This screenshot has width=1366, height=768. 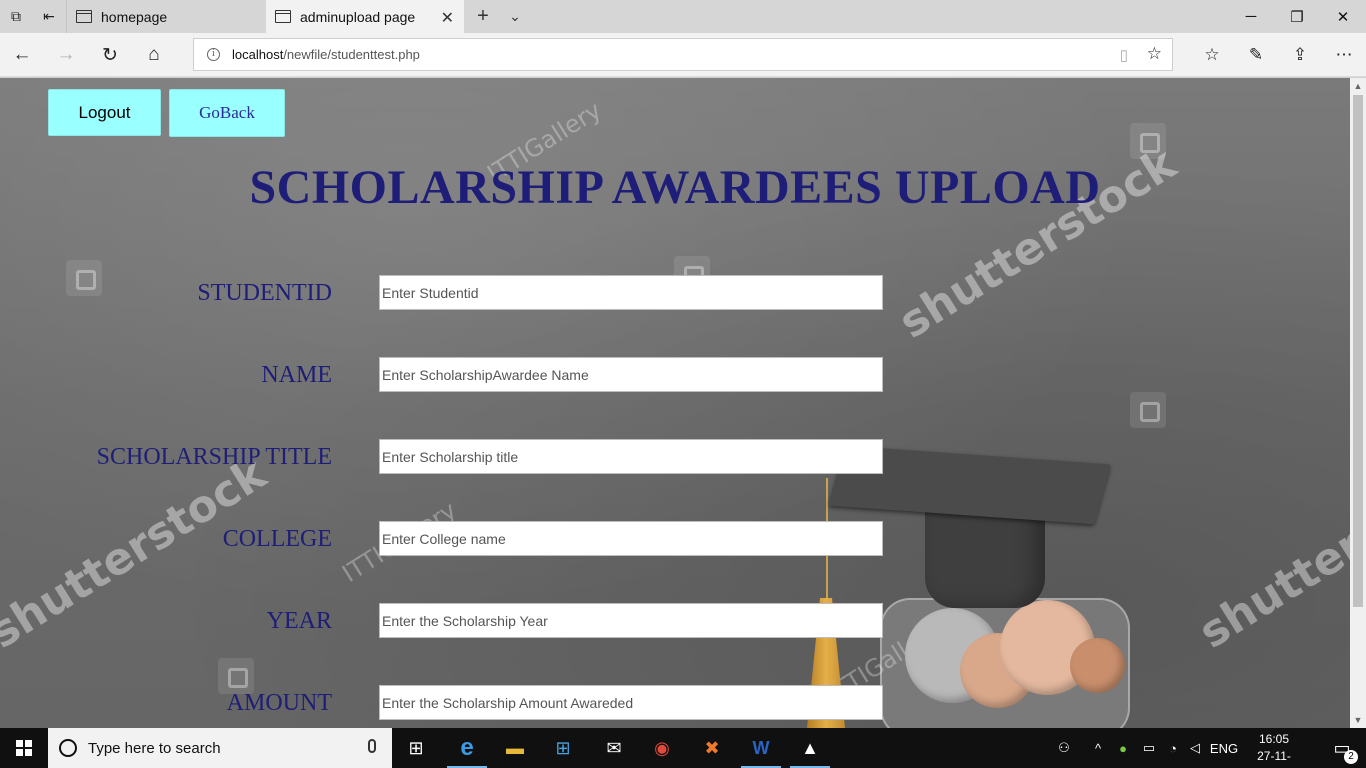 I want to click on college-label: COLLEGE, so click(x=277, y=539).